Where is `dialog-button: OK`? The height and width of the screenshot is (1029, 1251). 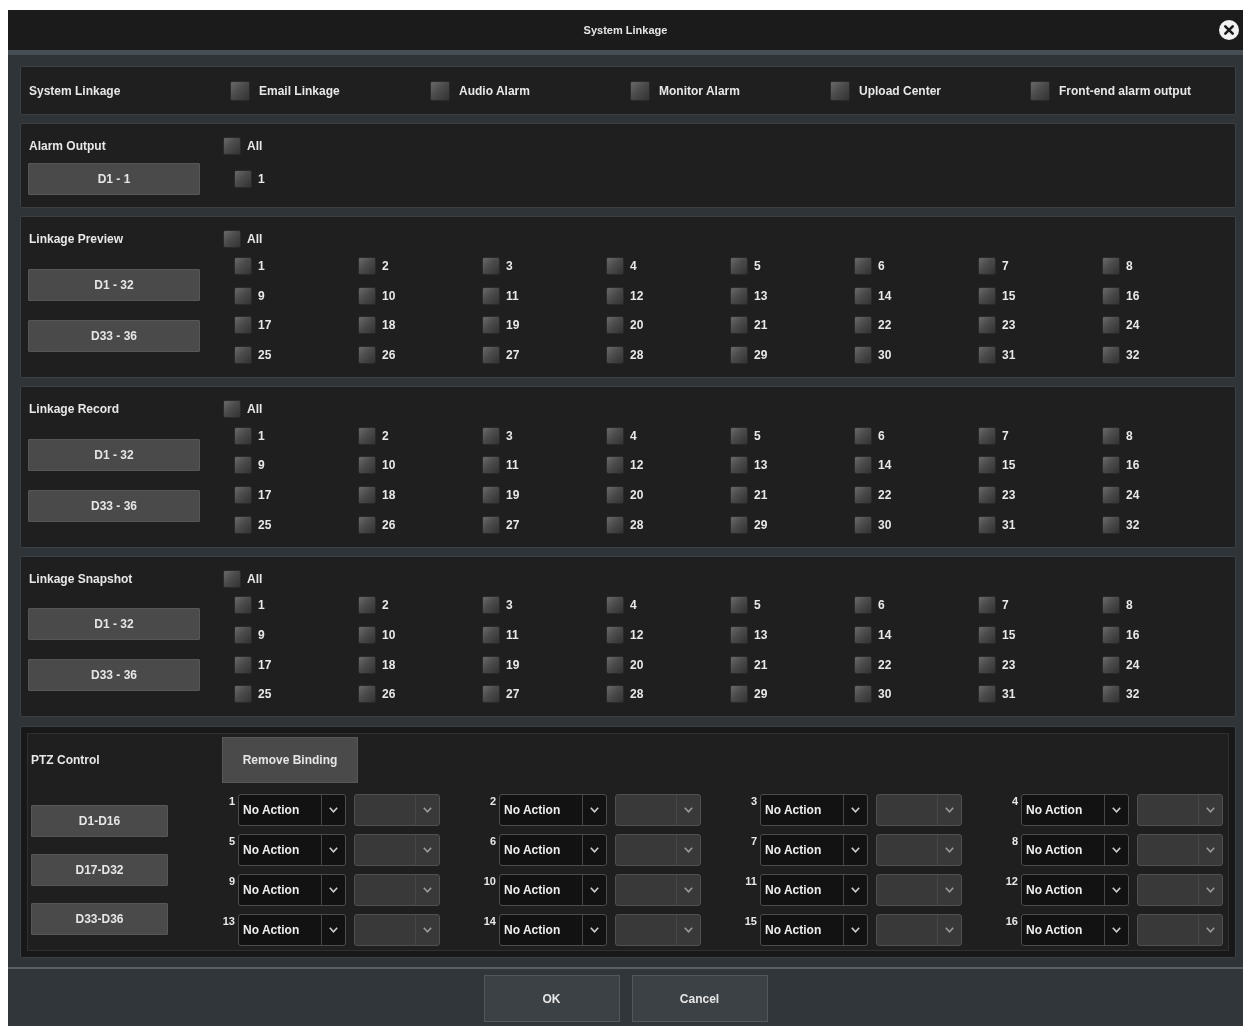
dialog-button: OK is located at coordinates (551, 998).